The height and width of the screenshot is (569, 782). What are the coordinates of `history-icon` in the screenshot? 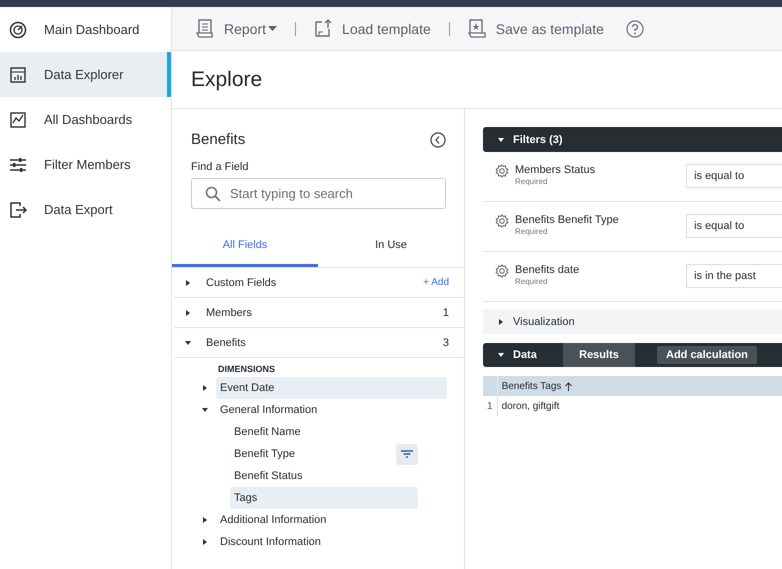 It's located at (438, 140).